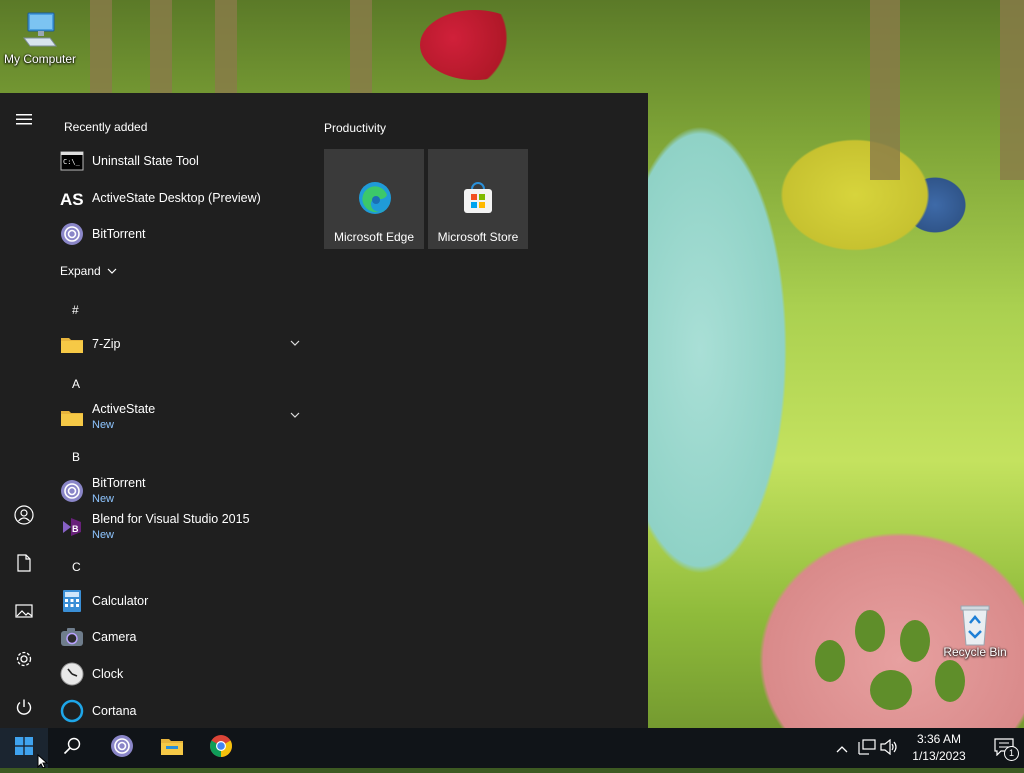  What do you see at coordinates (76, 567) in the screenshot?
I see `letter-header-c: C` at bounding box center [76, 567].